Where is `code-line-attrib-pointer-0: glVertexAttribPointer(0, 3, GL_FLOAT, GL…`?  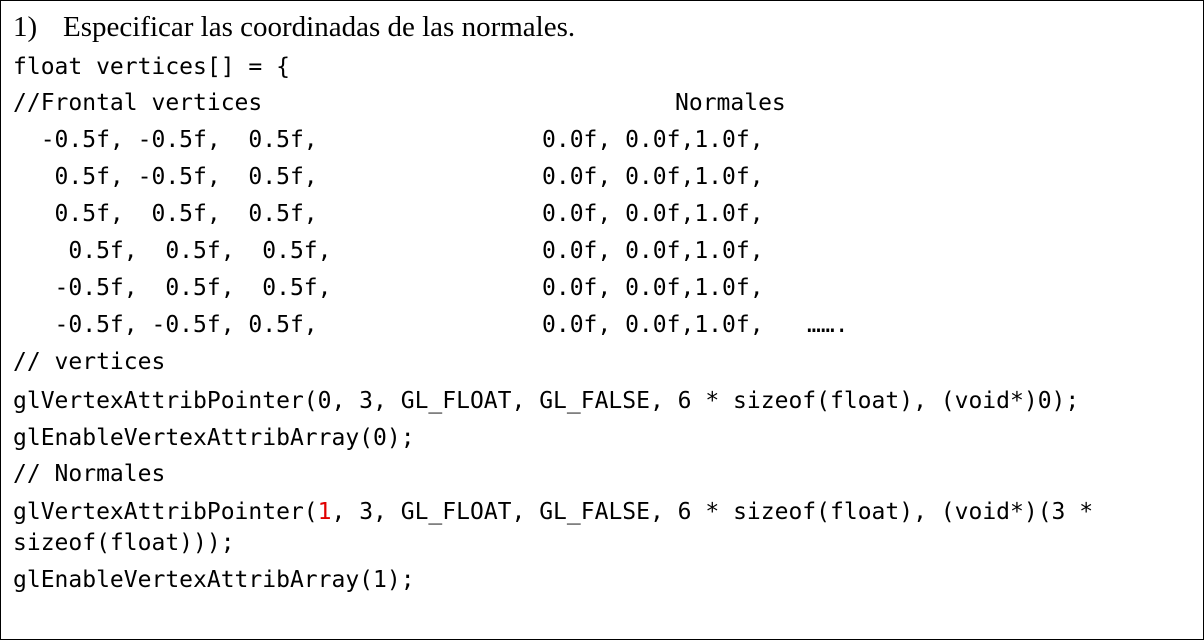 code-line-attrib-pointer-0: glVertexAttribPointer(0, 3, GL_FLOAT, GL… is located at coordinates (546, 401).